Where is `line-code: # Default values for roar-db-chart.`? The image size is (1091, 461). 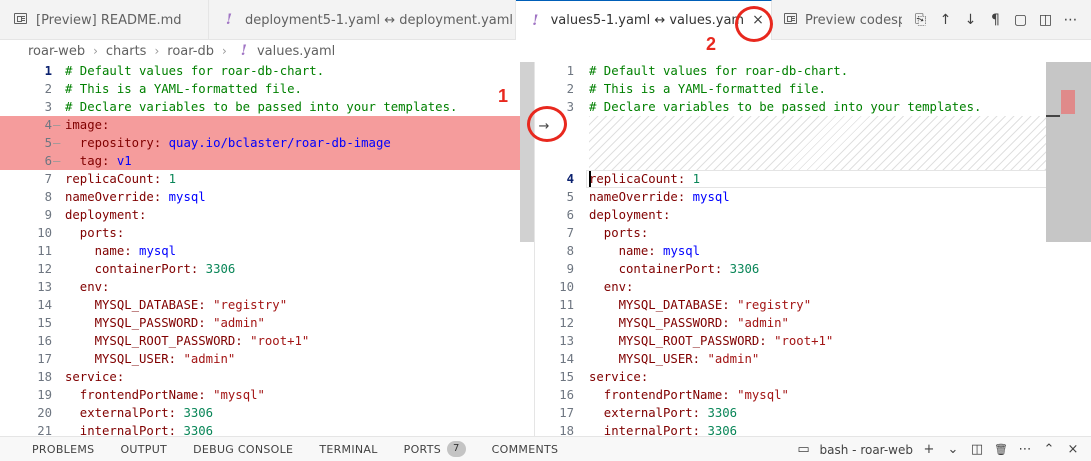 line-code: # Default values for roar-db-chart. is located at coordinates (194, 71).